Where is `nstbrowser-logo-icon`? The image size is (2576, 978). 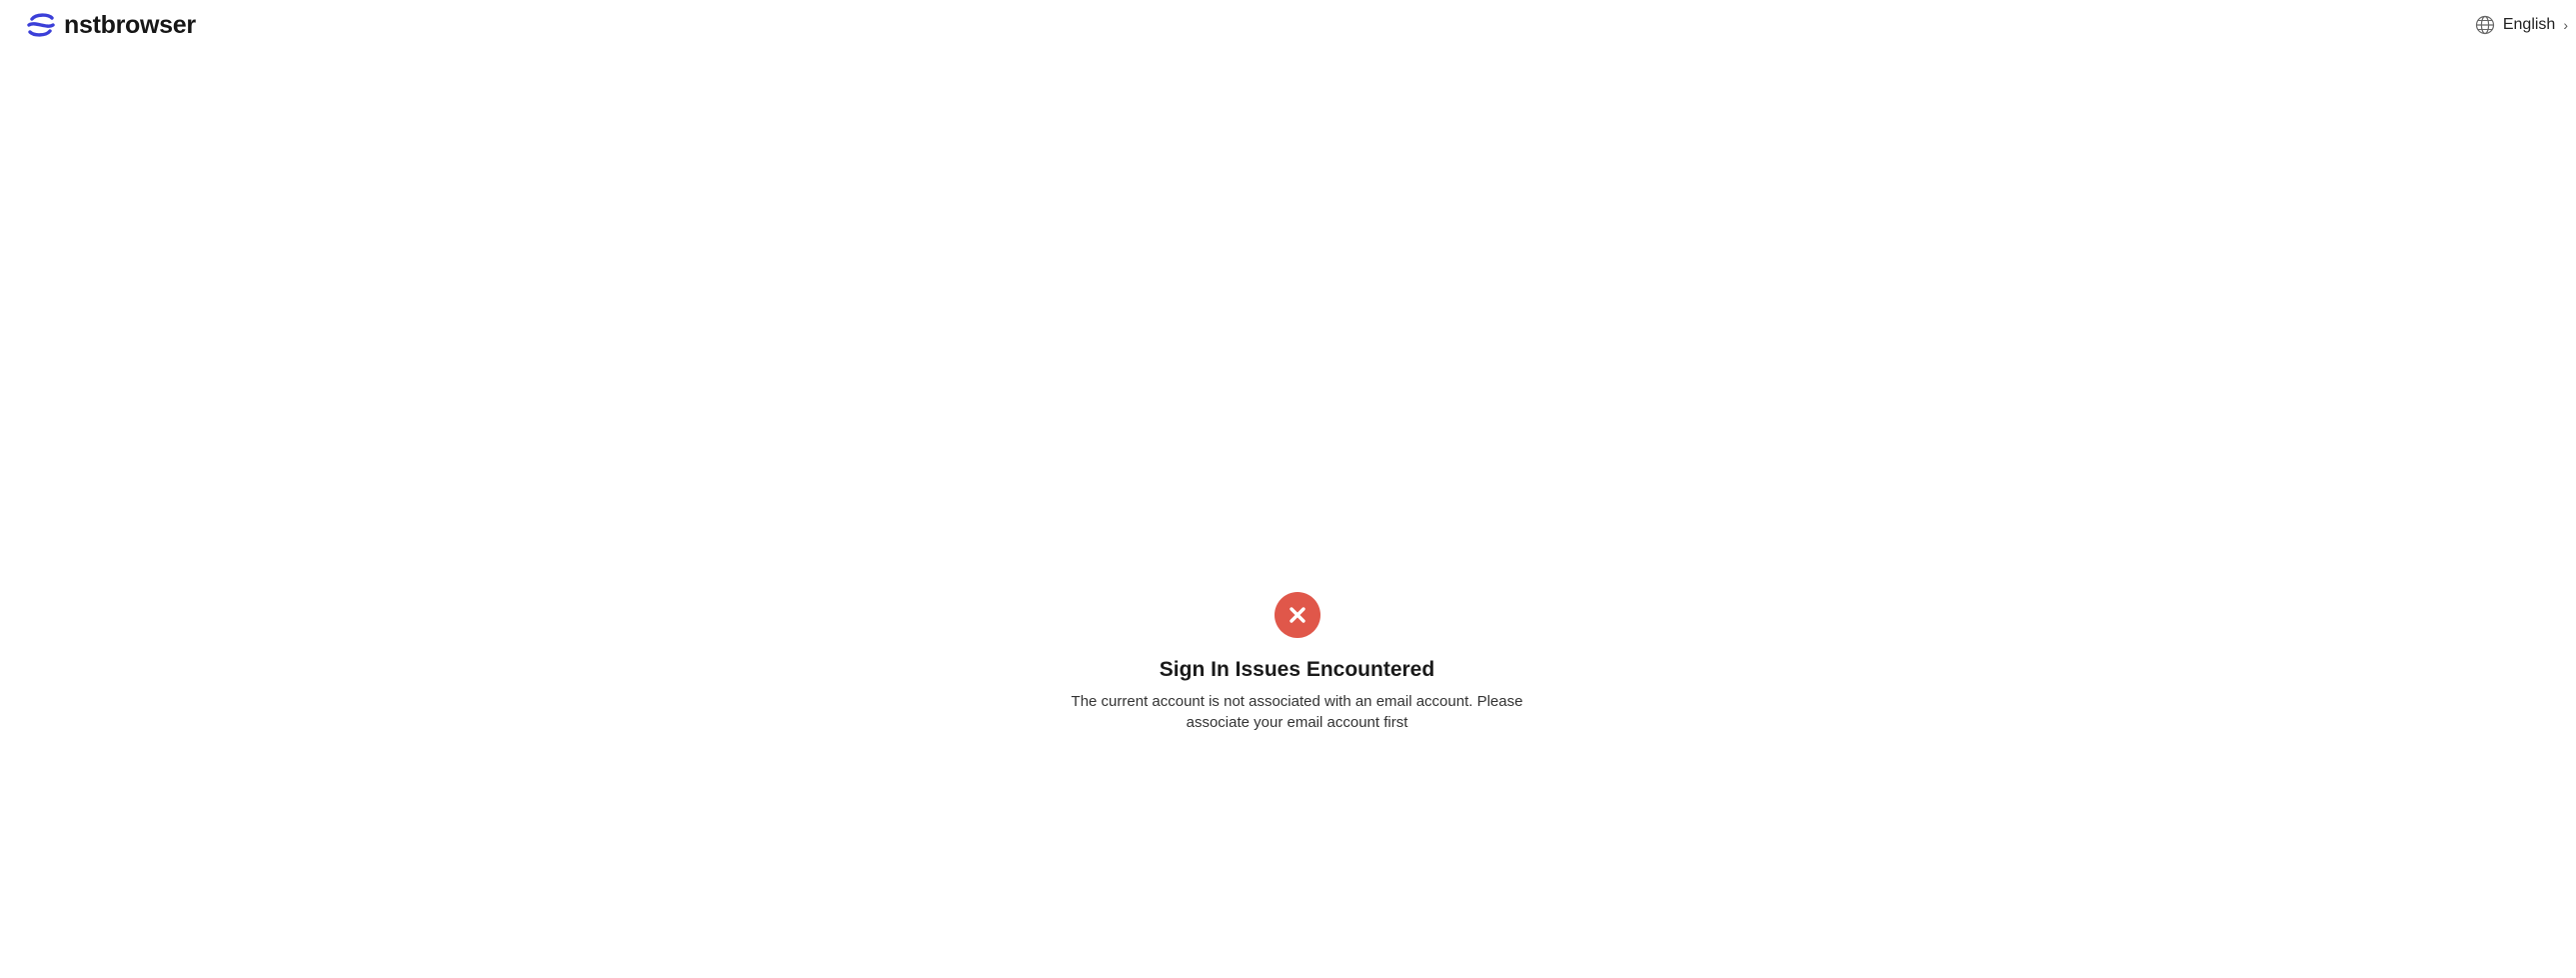 nstbrowser-logo-icon is located at coordinates (41, 25).